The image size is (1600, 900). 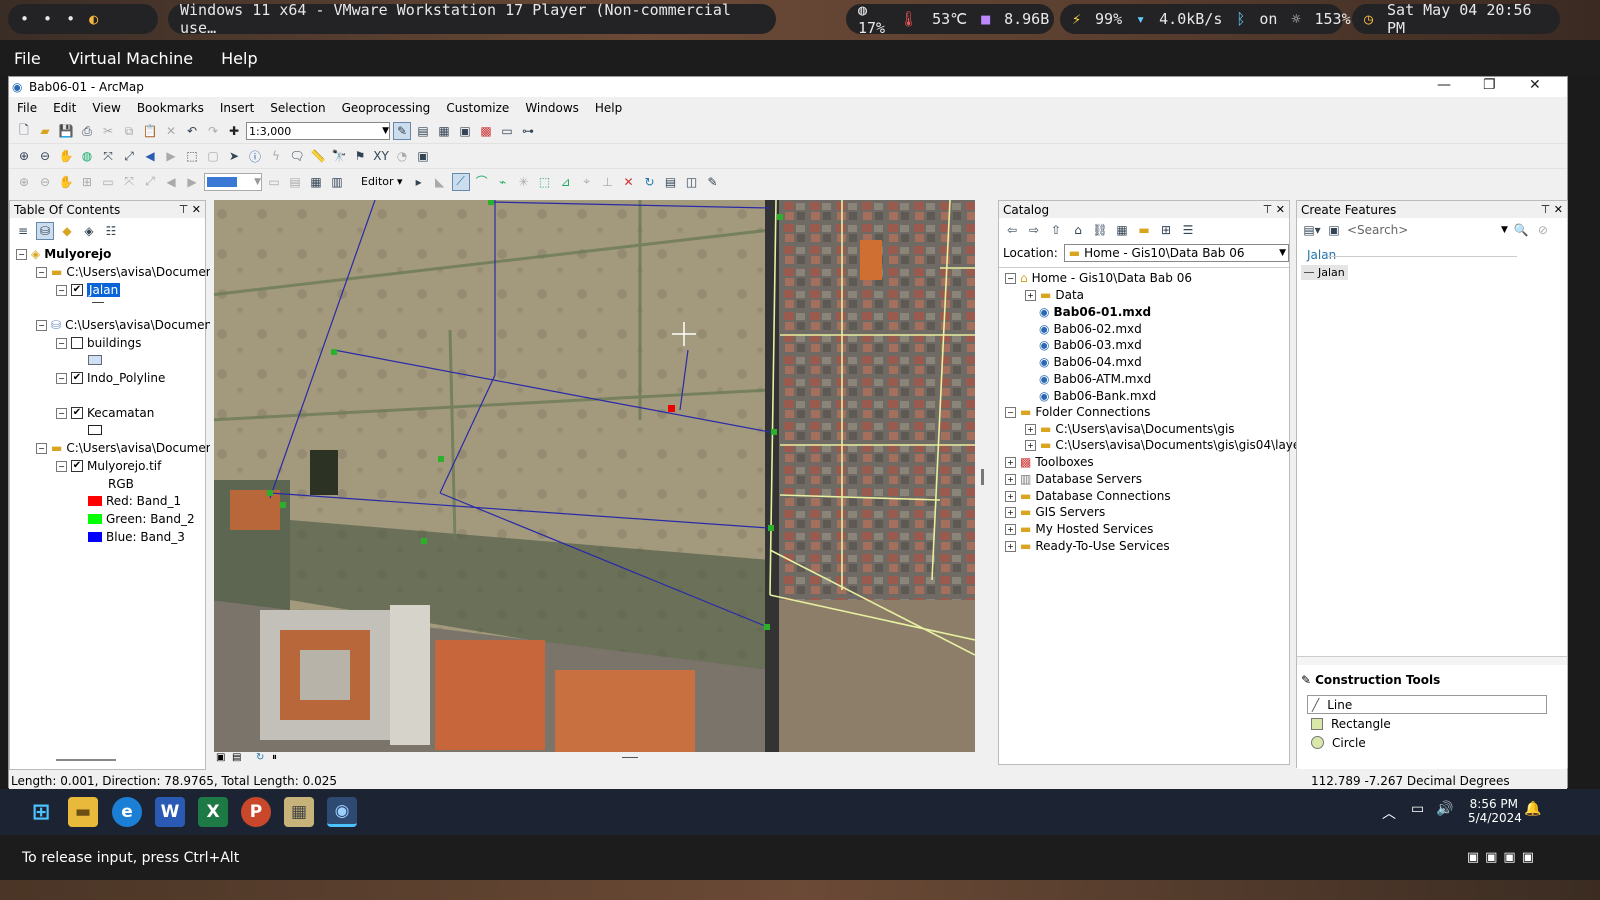 I want to click on create-splitter, so click(x=1432, y=660).